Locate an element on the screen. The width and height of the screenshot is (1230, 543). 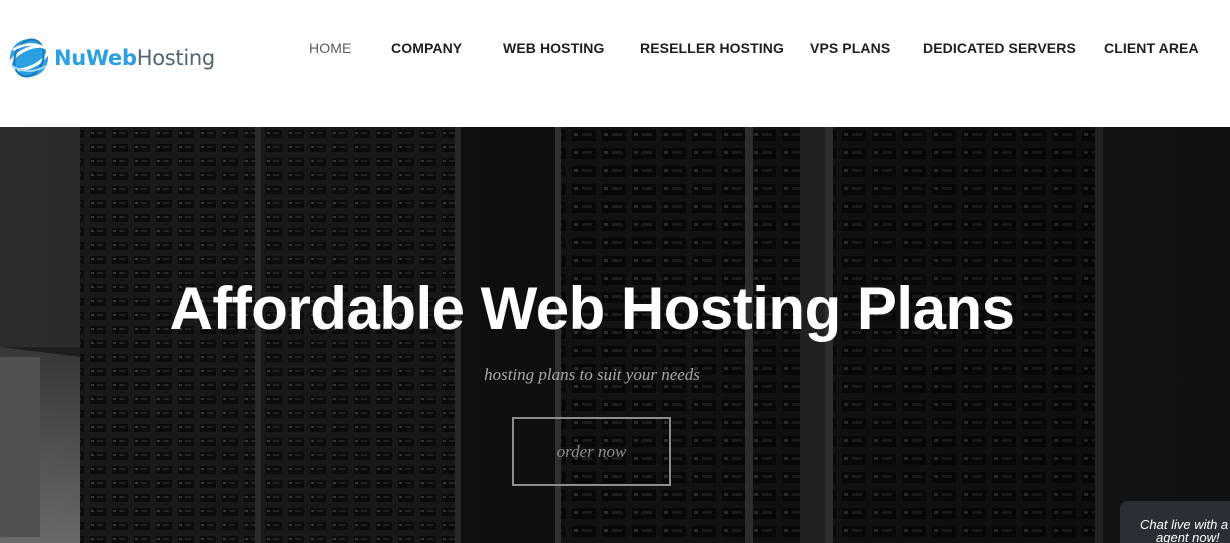
nav-item-company: COMPANY is located at coordinates (426, 48).